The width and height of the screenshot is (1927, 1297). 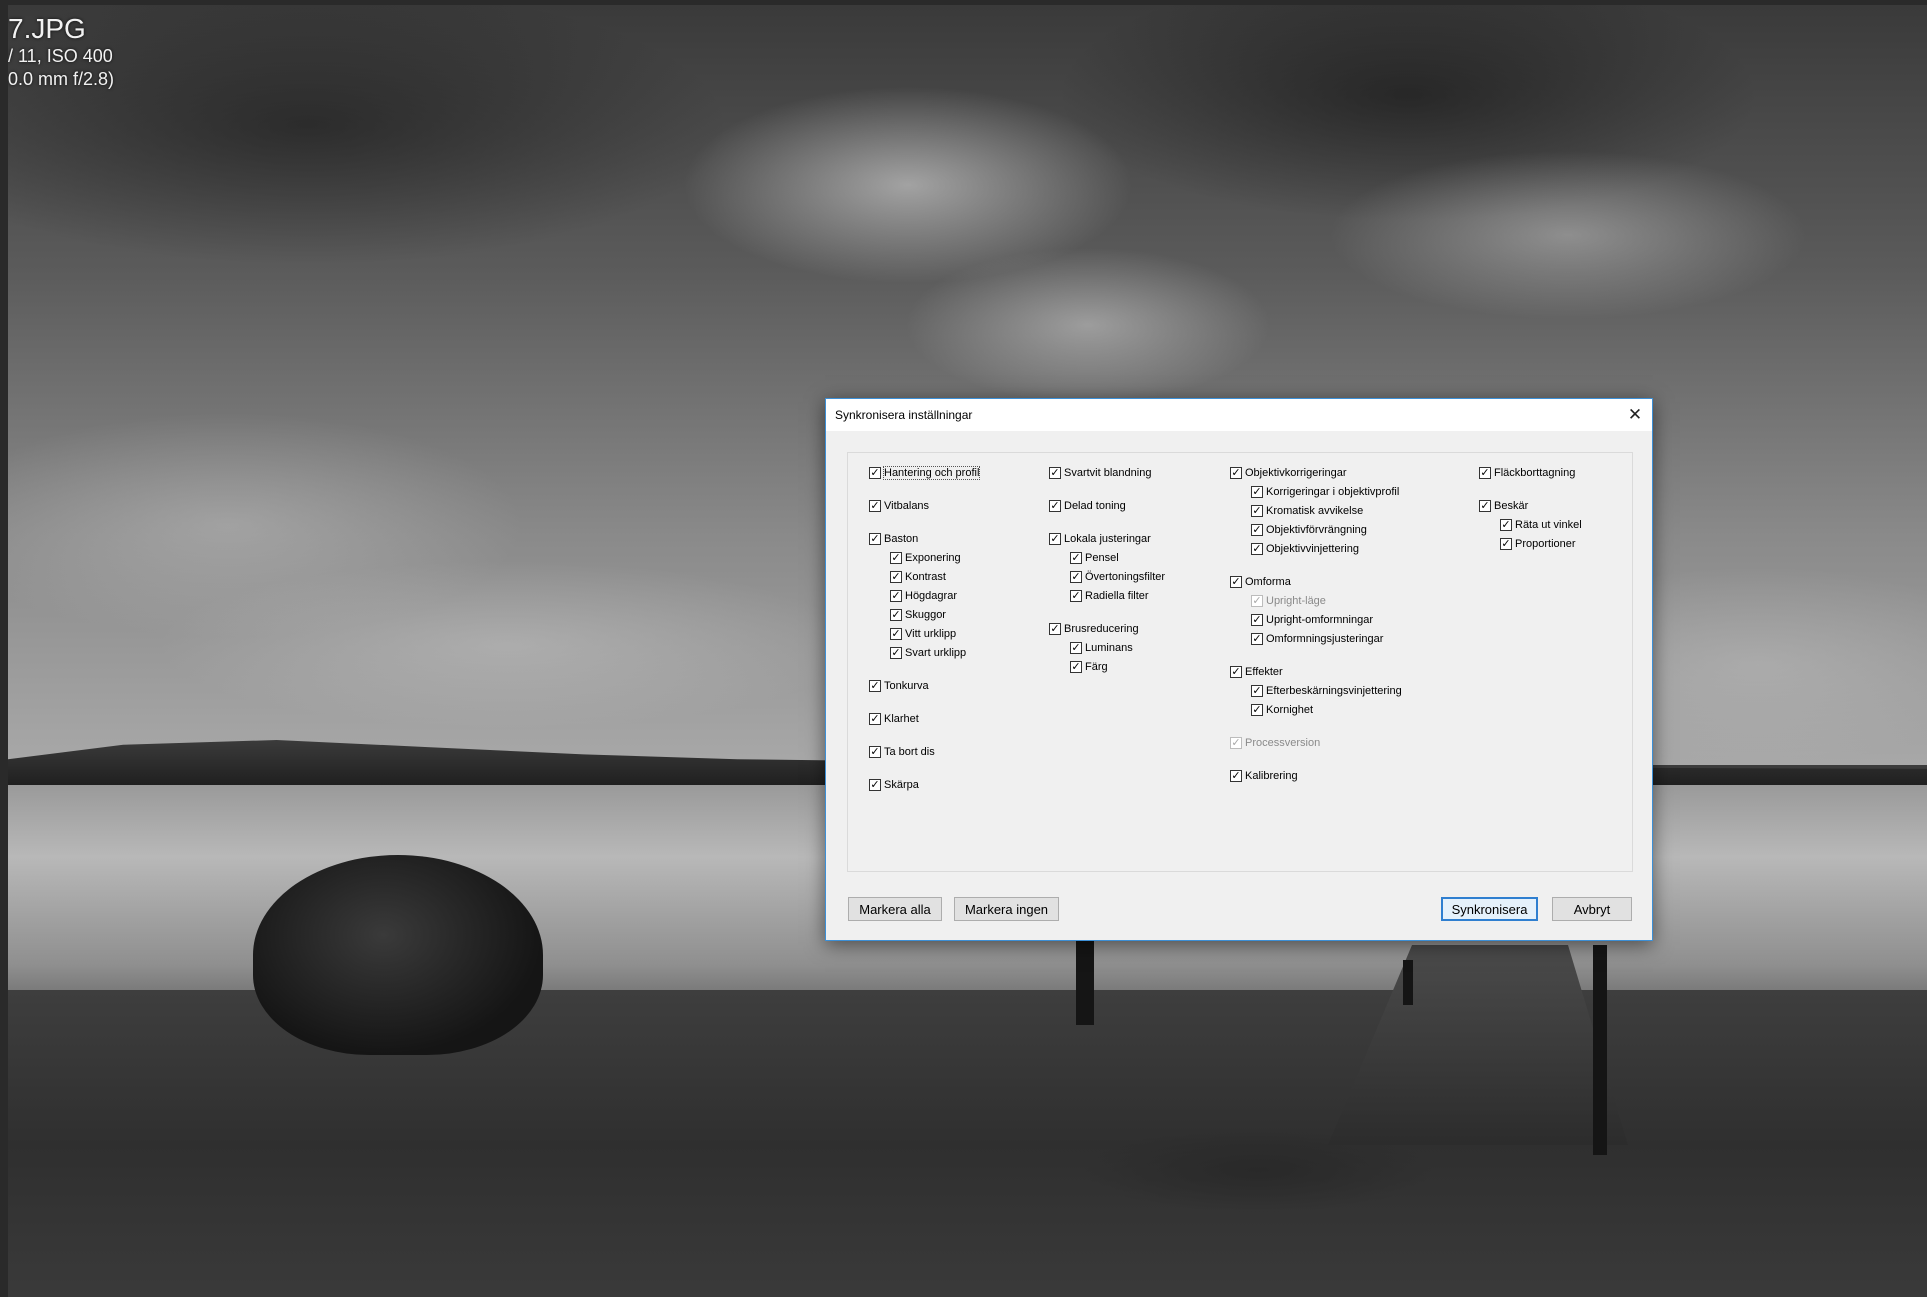 I want to click on checkbox-label: Objektivvinjettering, so click(x=1312, y=549).